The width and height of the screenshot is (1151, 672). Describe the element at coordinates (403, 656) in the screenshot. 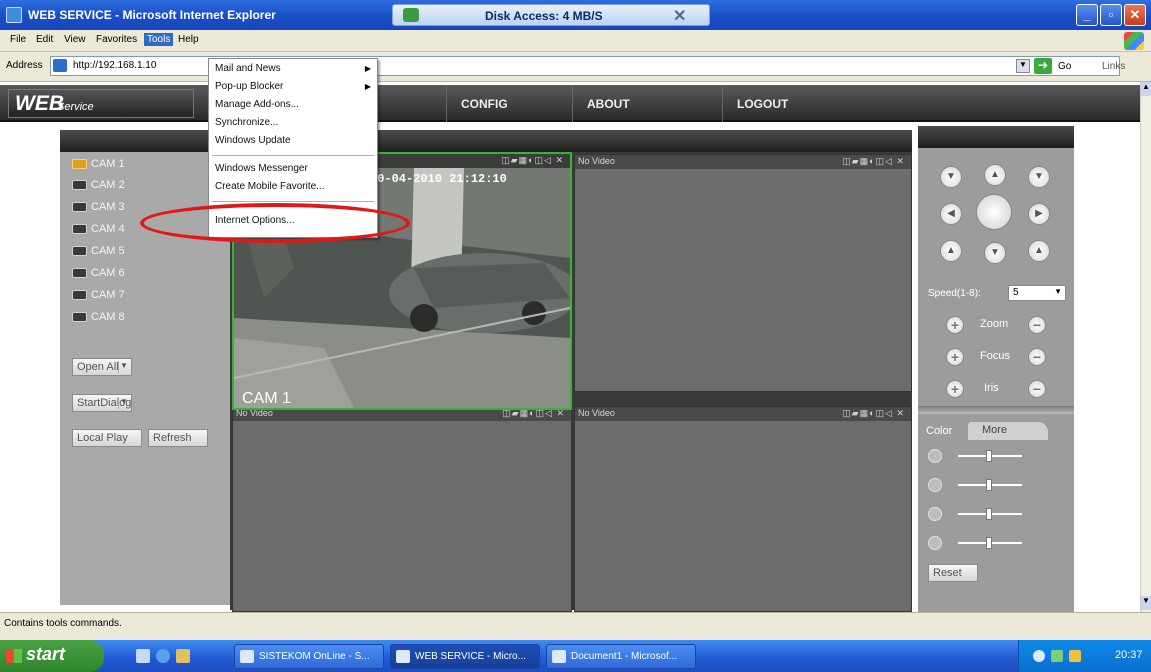

I see `ie-icon` at that location.